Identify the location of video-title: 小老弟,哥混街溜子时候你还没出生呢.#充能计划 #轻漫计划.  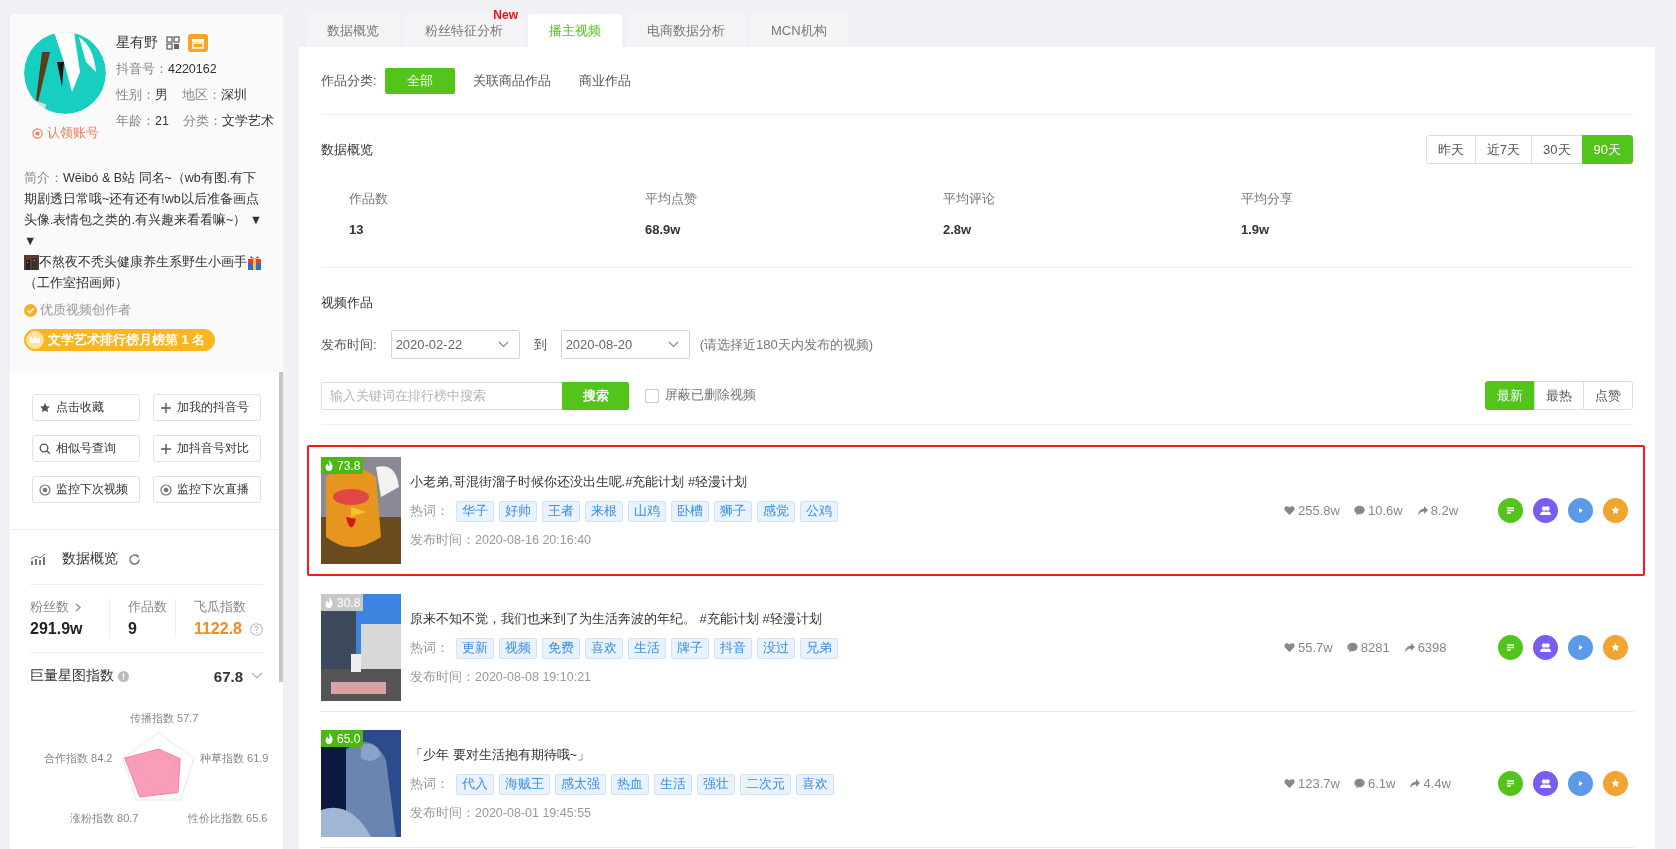
(840, 481).